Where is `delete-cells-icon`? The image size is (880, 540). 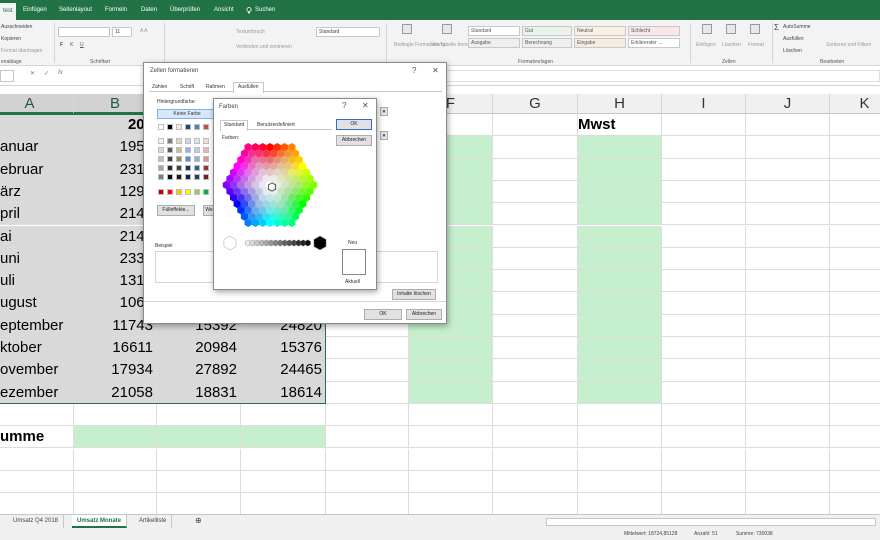 delete-cells-icon is located at coordinates (731, 29).